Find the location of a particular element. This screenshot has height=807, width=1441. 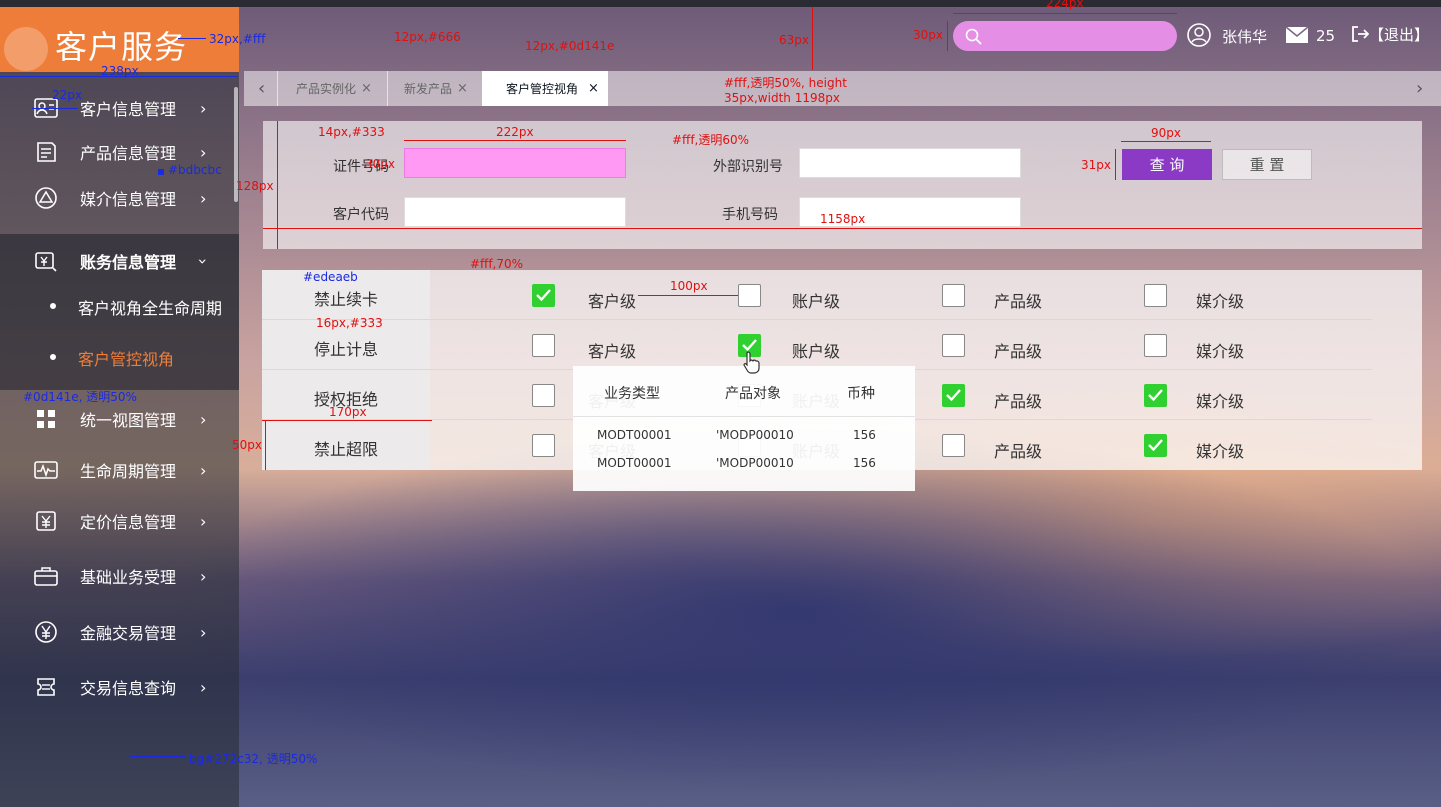

sidebar-subitem-label: 客户管控视角 is located at coordinates (126, 359).